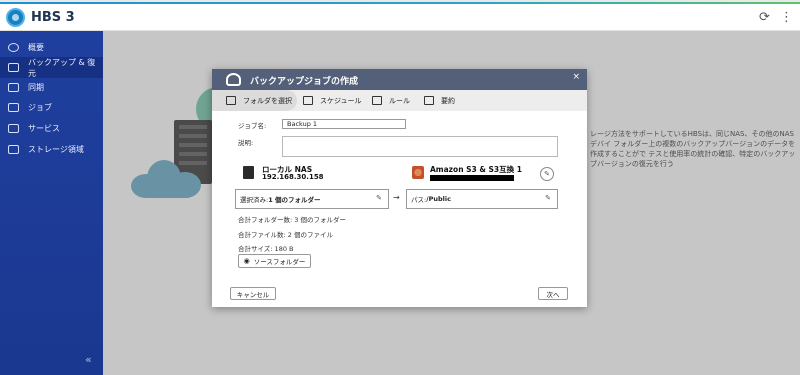  Describe the element at coordinates (36, 87) in the screenshot. I see `sidebar-item-label: 同期` at that location.